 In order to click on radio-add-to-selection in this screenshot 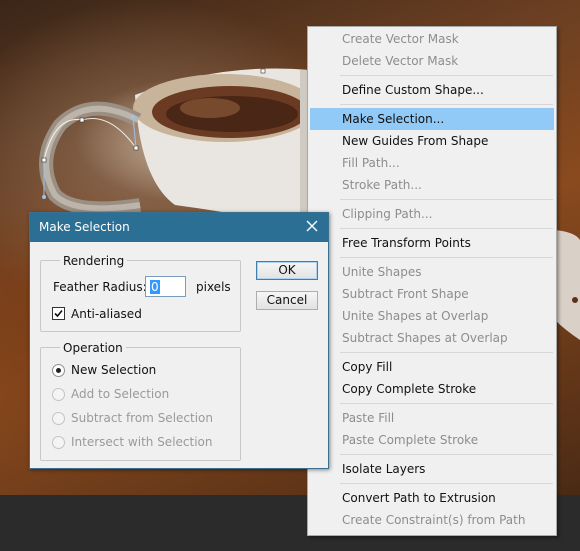, I will do `click(58, 394)`.